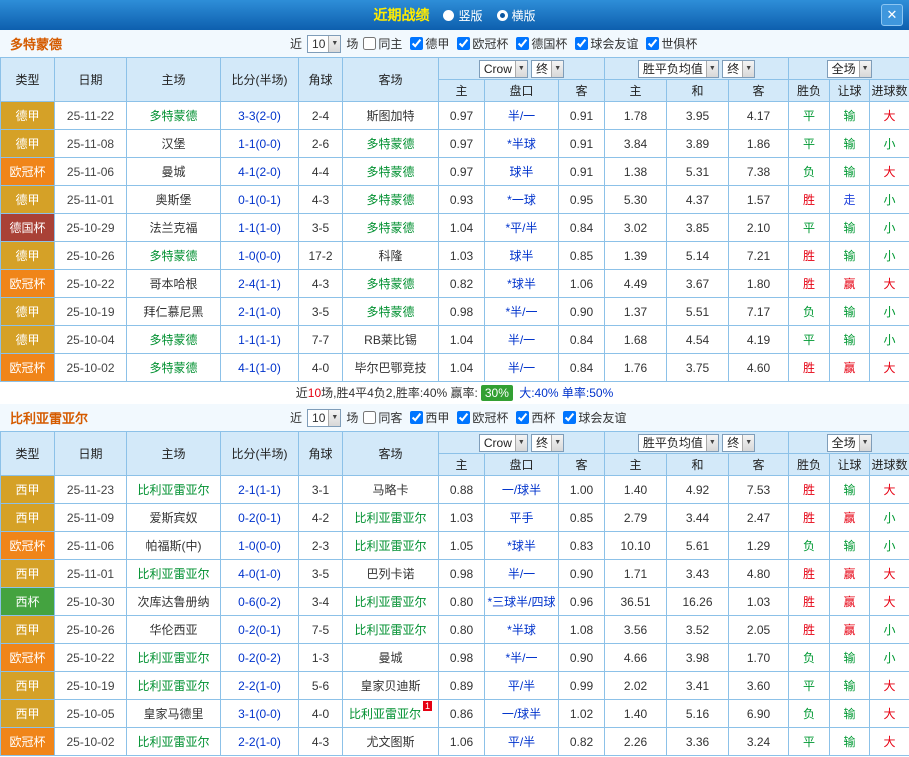  I want to click on handicap-home-odds-cell: 0.98, so click(461, 573).